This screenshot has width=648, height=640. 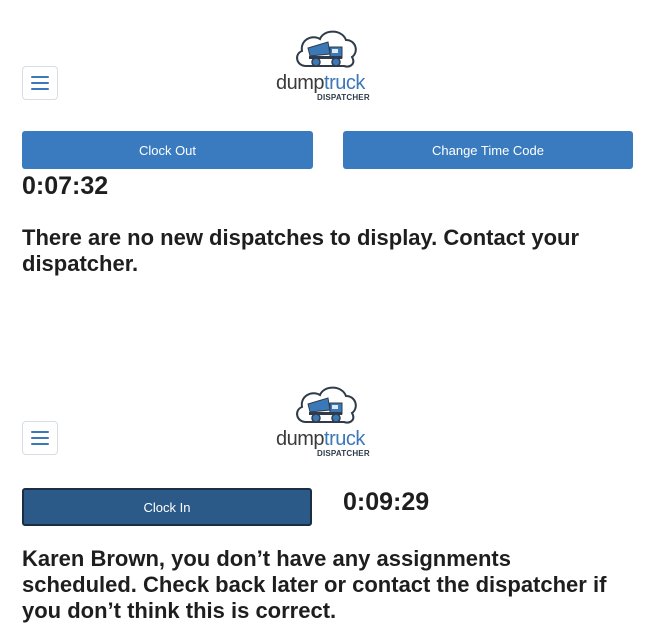 I want to click on clock-out-button: Clock Out, so click(x=167, y=150).